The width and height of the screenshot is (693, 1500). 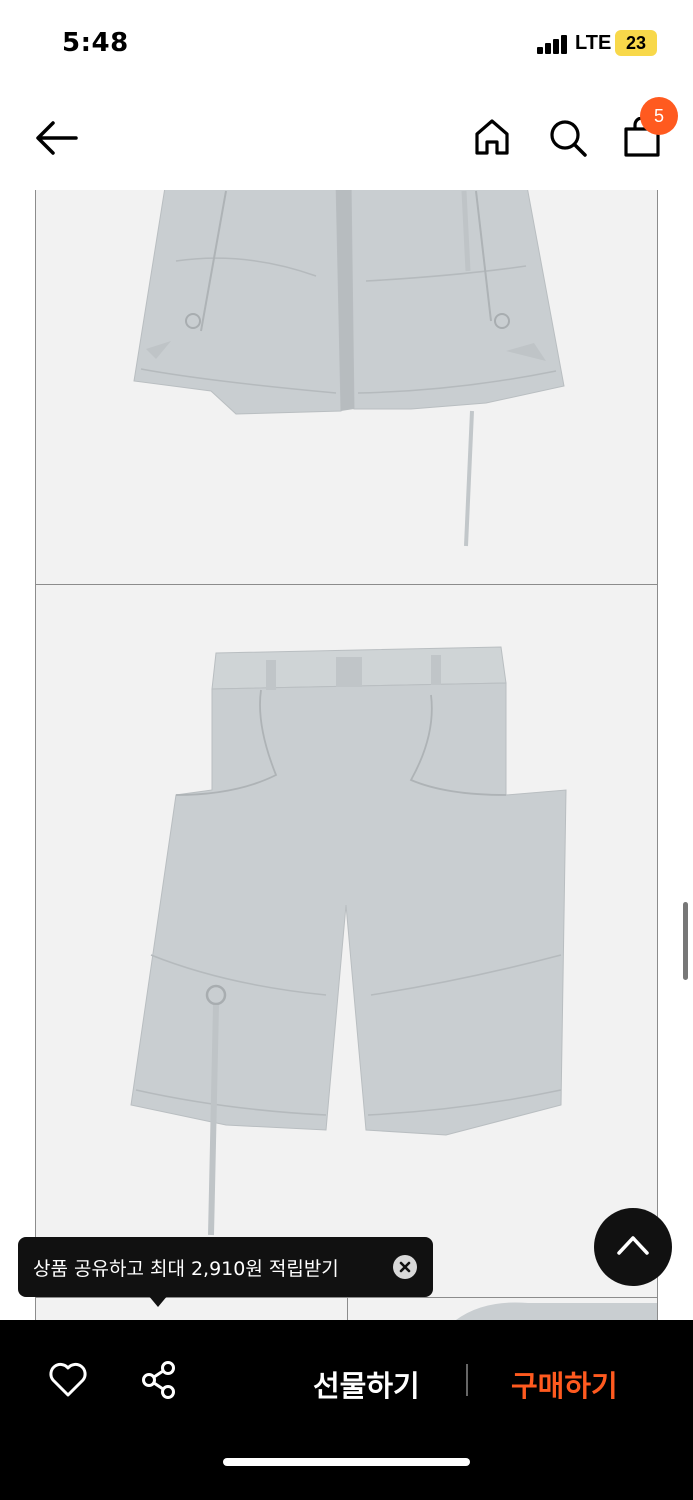 I want to click on bottom-action-bar: 선물하기 구매하기, so click(x=346, y=1410).